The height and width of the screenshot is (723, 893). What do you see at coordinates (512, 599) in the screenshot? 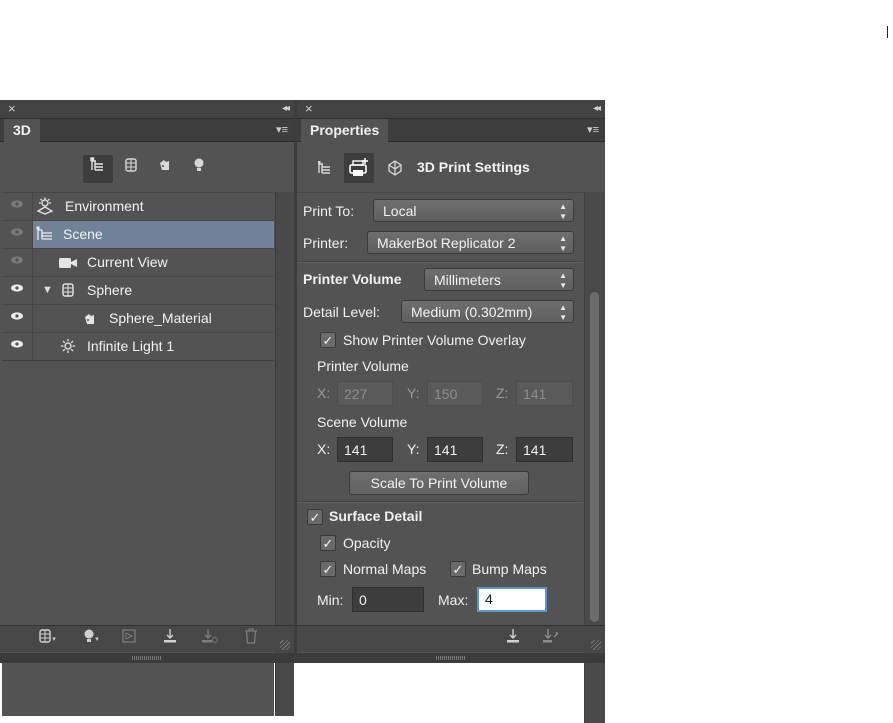
I see `max-field: 4` at bounding box center [512, 599].